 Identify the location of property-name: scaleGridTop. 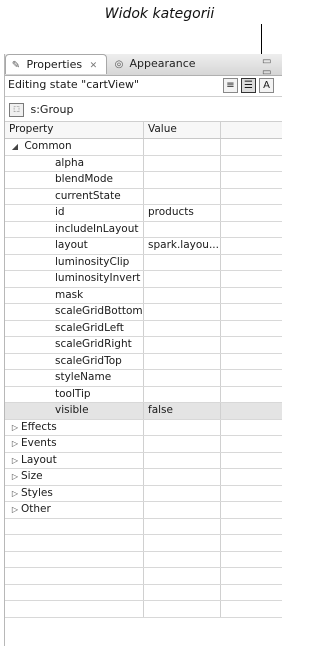
(74, 361).